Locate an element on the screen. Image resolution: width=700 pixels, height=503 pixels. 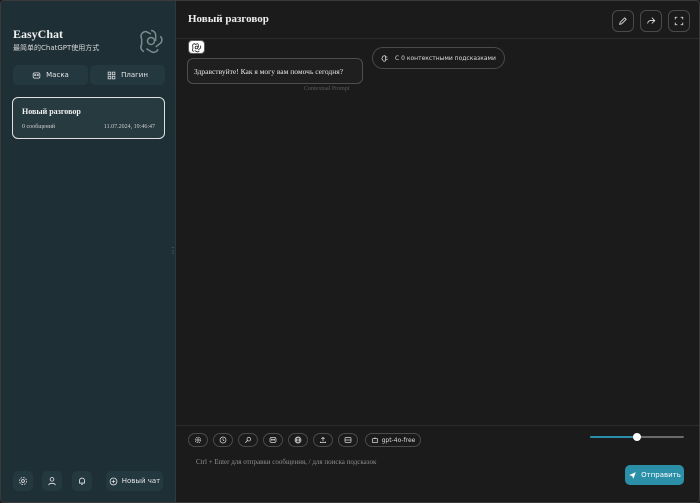
context-prompts-label: С 0 контекстными подсказками is located at coordinates (445, 58).